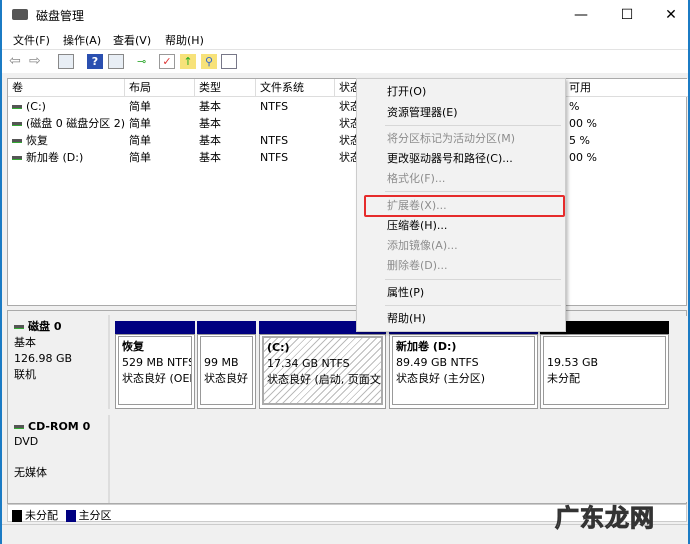  I want to click on partition-size: 99 MB, so click(221, 362).